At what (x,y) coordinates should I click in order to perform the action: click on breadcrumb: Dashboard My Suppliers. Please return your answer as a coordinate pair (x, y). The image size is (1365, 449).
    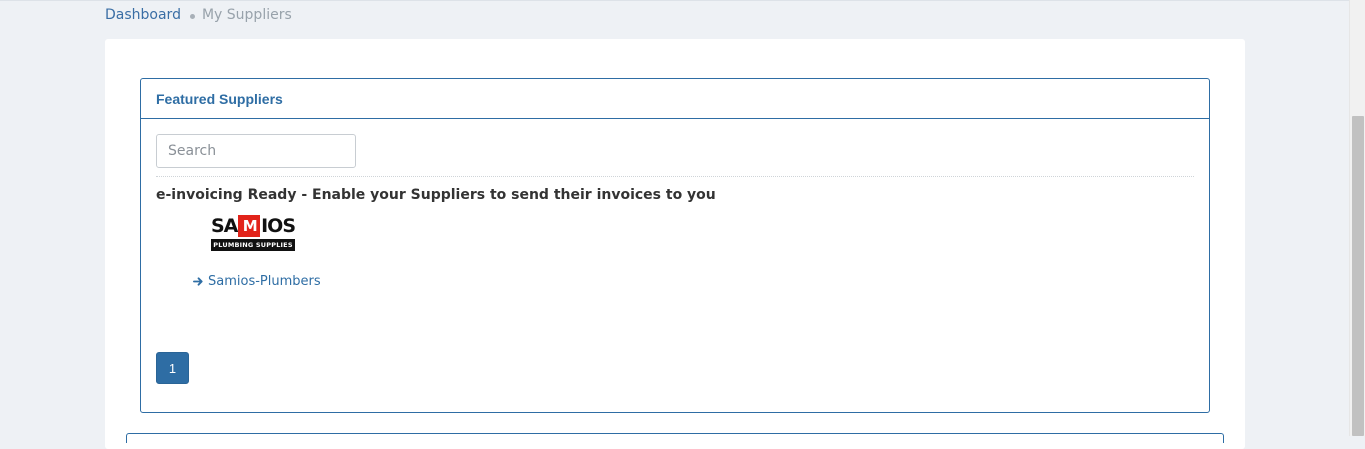
    Looking at the image, I should click on (198, 15).